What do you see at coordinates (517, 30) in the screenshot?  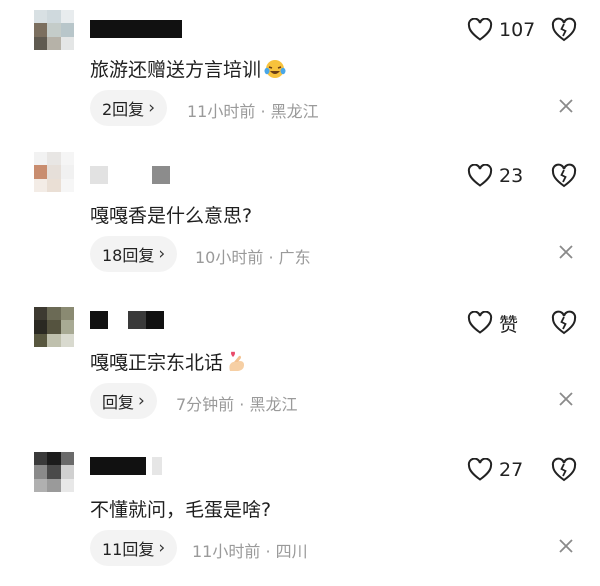 I see `like-count: 107` at bounding box center [517, 30].